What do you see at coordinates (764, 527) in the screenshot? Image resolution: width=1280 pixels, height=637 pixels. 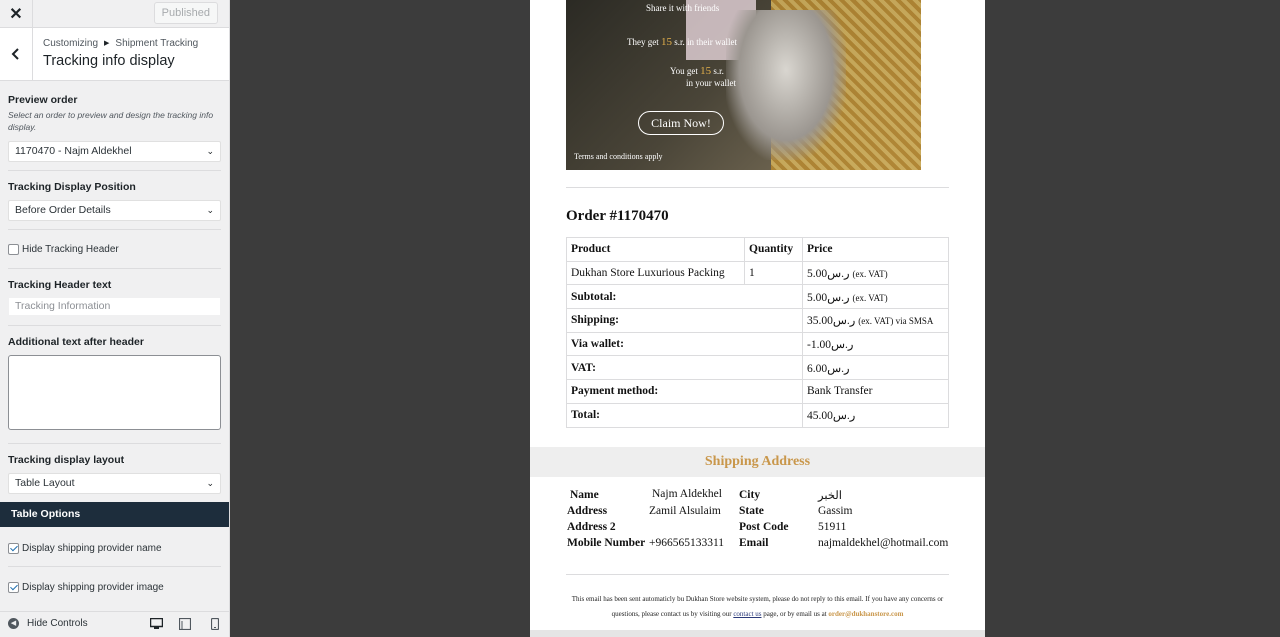 I see `address-postcode-label: Post Code` at bounding box center [764, 527].